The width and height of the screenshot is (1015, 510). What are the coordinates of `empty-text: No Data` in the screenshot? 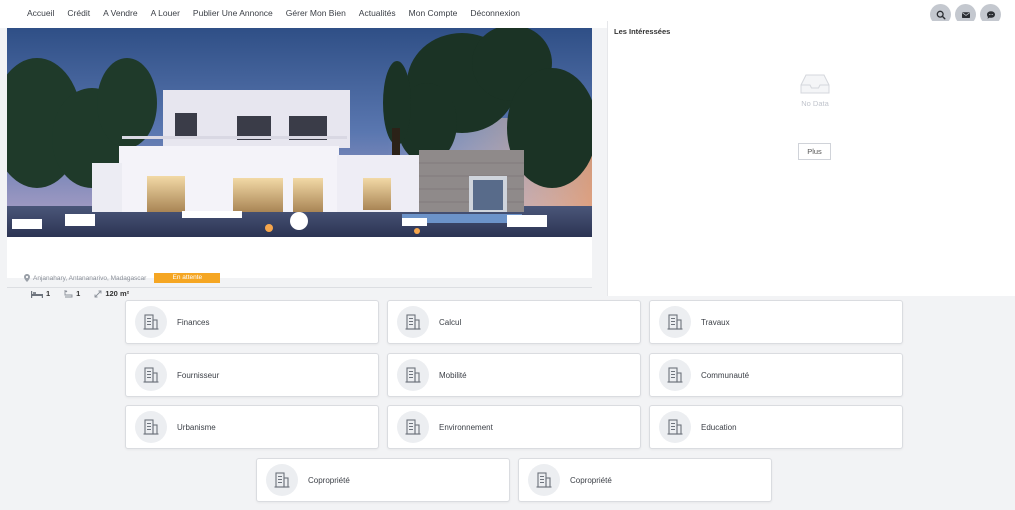 It's located at (815, 103).